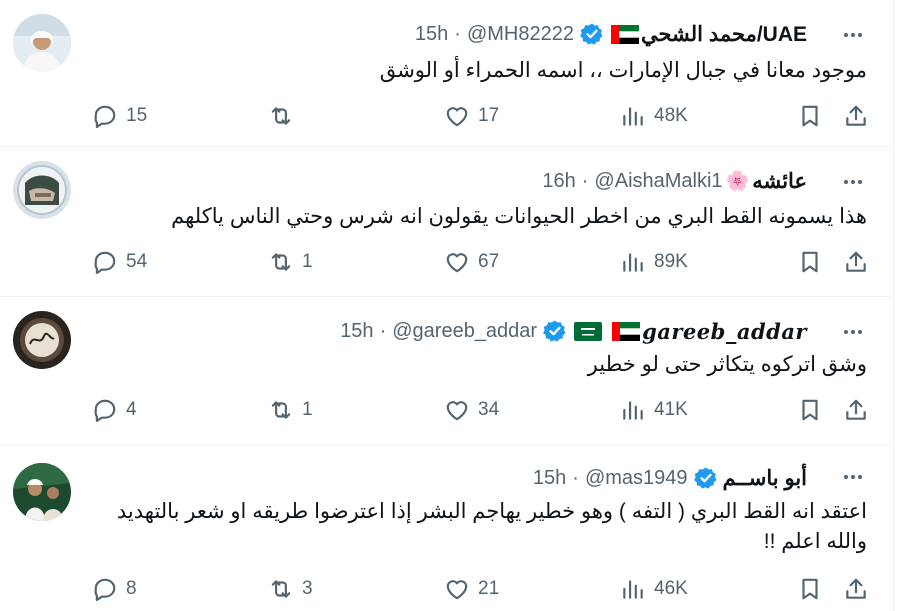 Image resolution: width=899 pixels, height=611 pixels. I want to click on reply-count: 15, so click(137, 115).